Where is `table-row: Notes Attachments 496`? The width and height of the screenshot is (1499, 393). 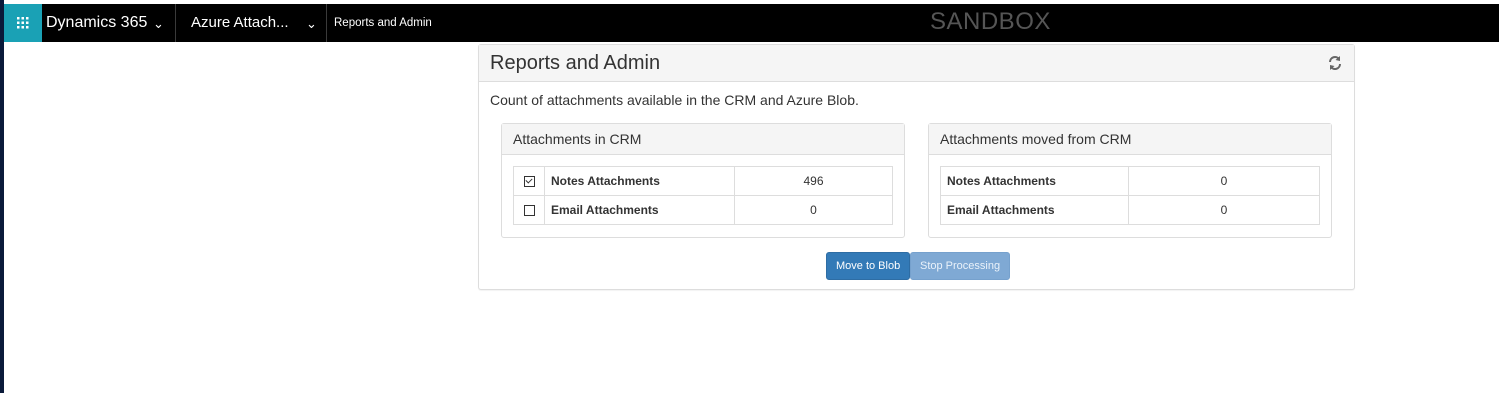 table-row: Notes Attachments 496 is located at coordinates (703, 181).